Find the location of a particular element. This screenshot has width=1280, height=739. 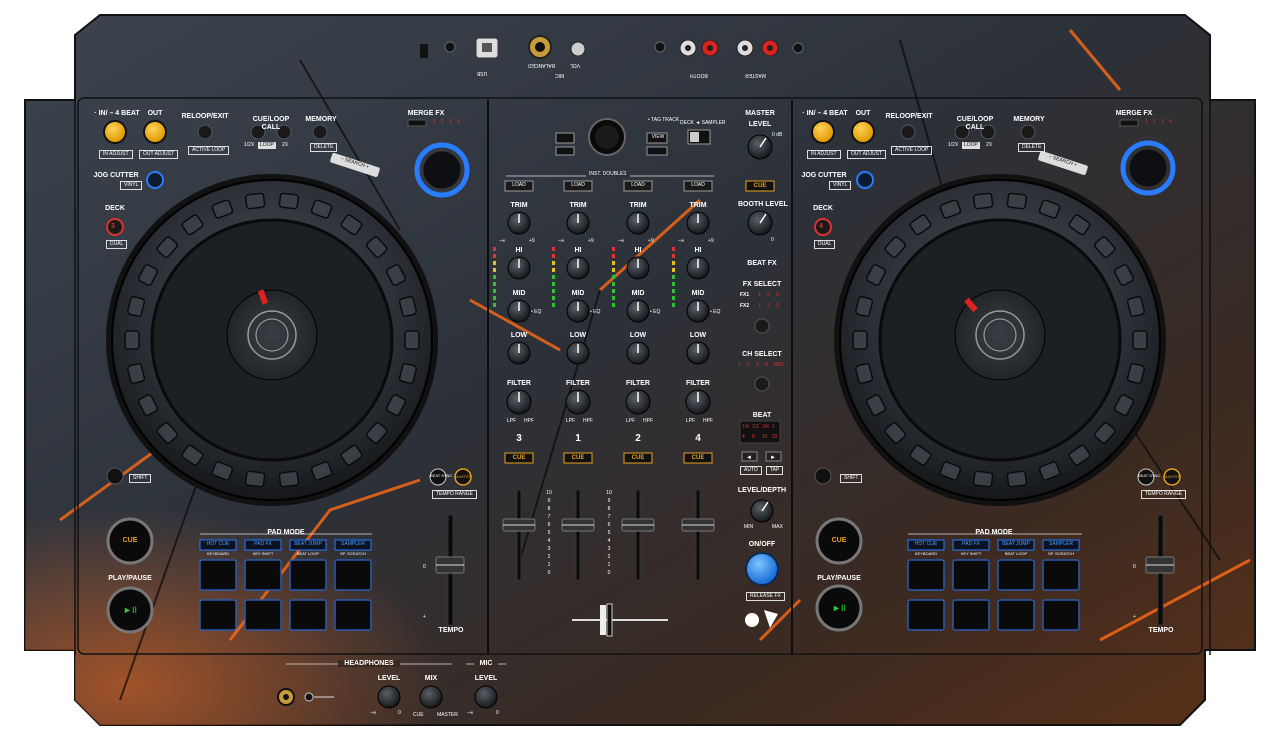

hp-level-min-label: –∞ is located at coordinates (373, 713).